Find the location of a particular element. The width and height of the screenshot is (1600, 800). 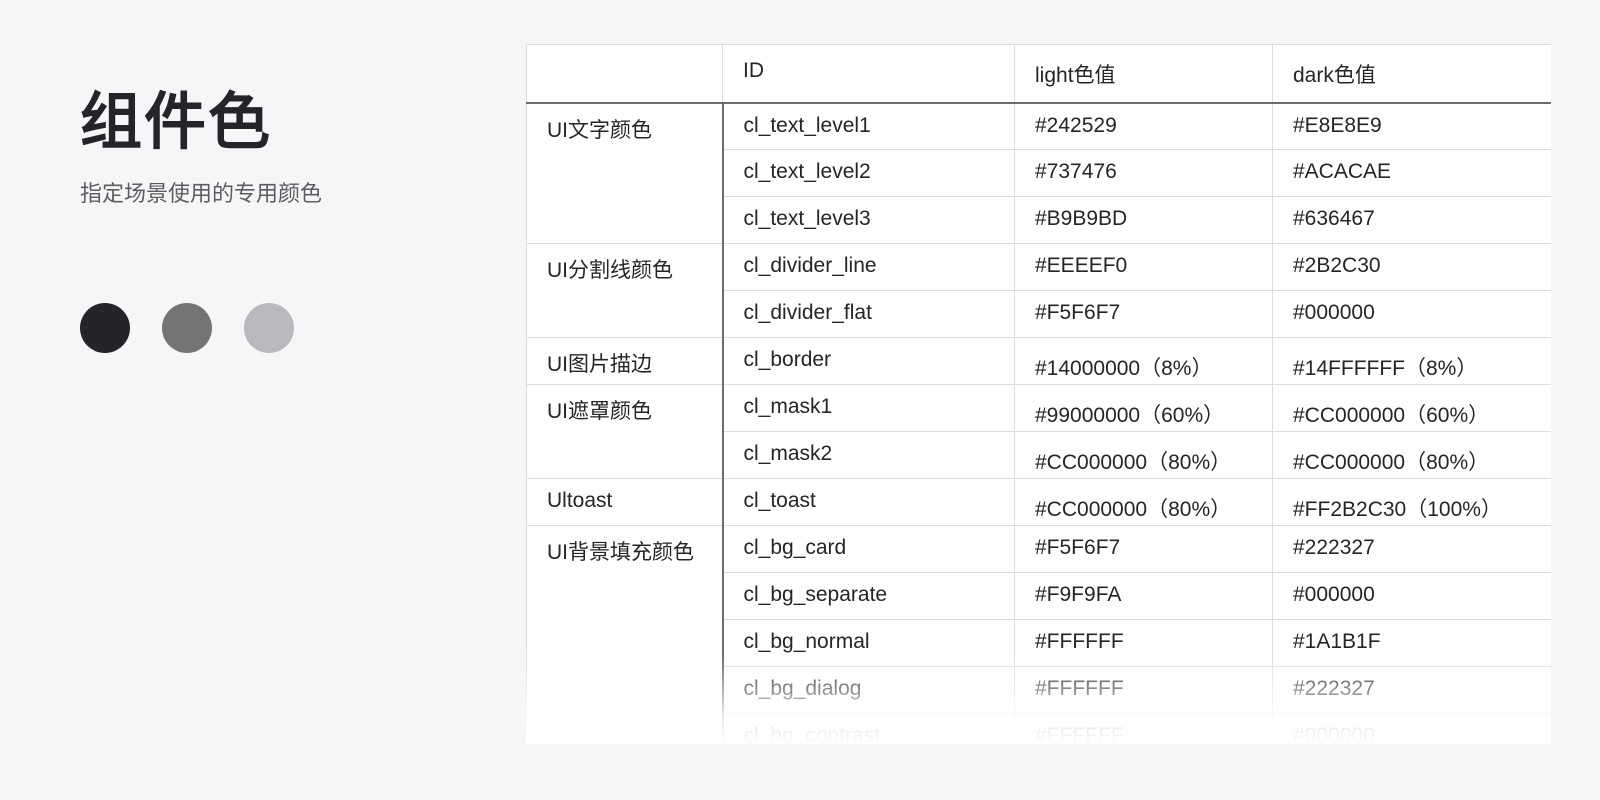

dark-value-cell: #2B2C30 is located at coordinates (1411, 267).